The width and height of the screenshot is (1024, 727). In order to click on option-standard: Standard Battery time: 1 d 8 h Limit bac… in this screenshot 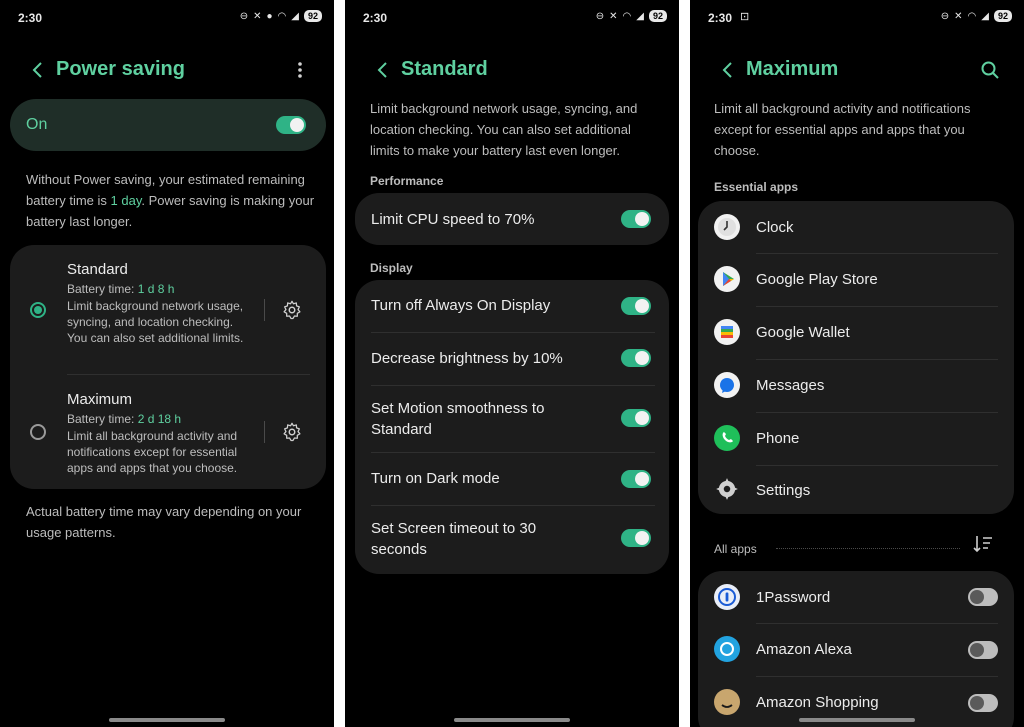, I will do `click(168, 309)`.